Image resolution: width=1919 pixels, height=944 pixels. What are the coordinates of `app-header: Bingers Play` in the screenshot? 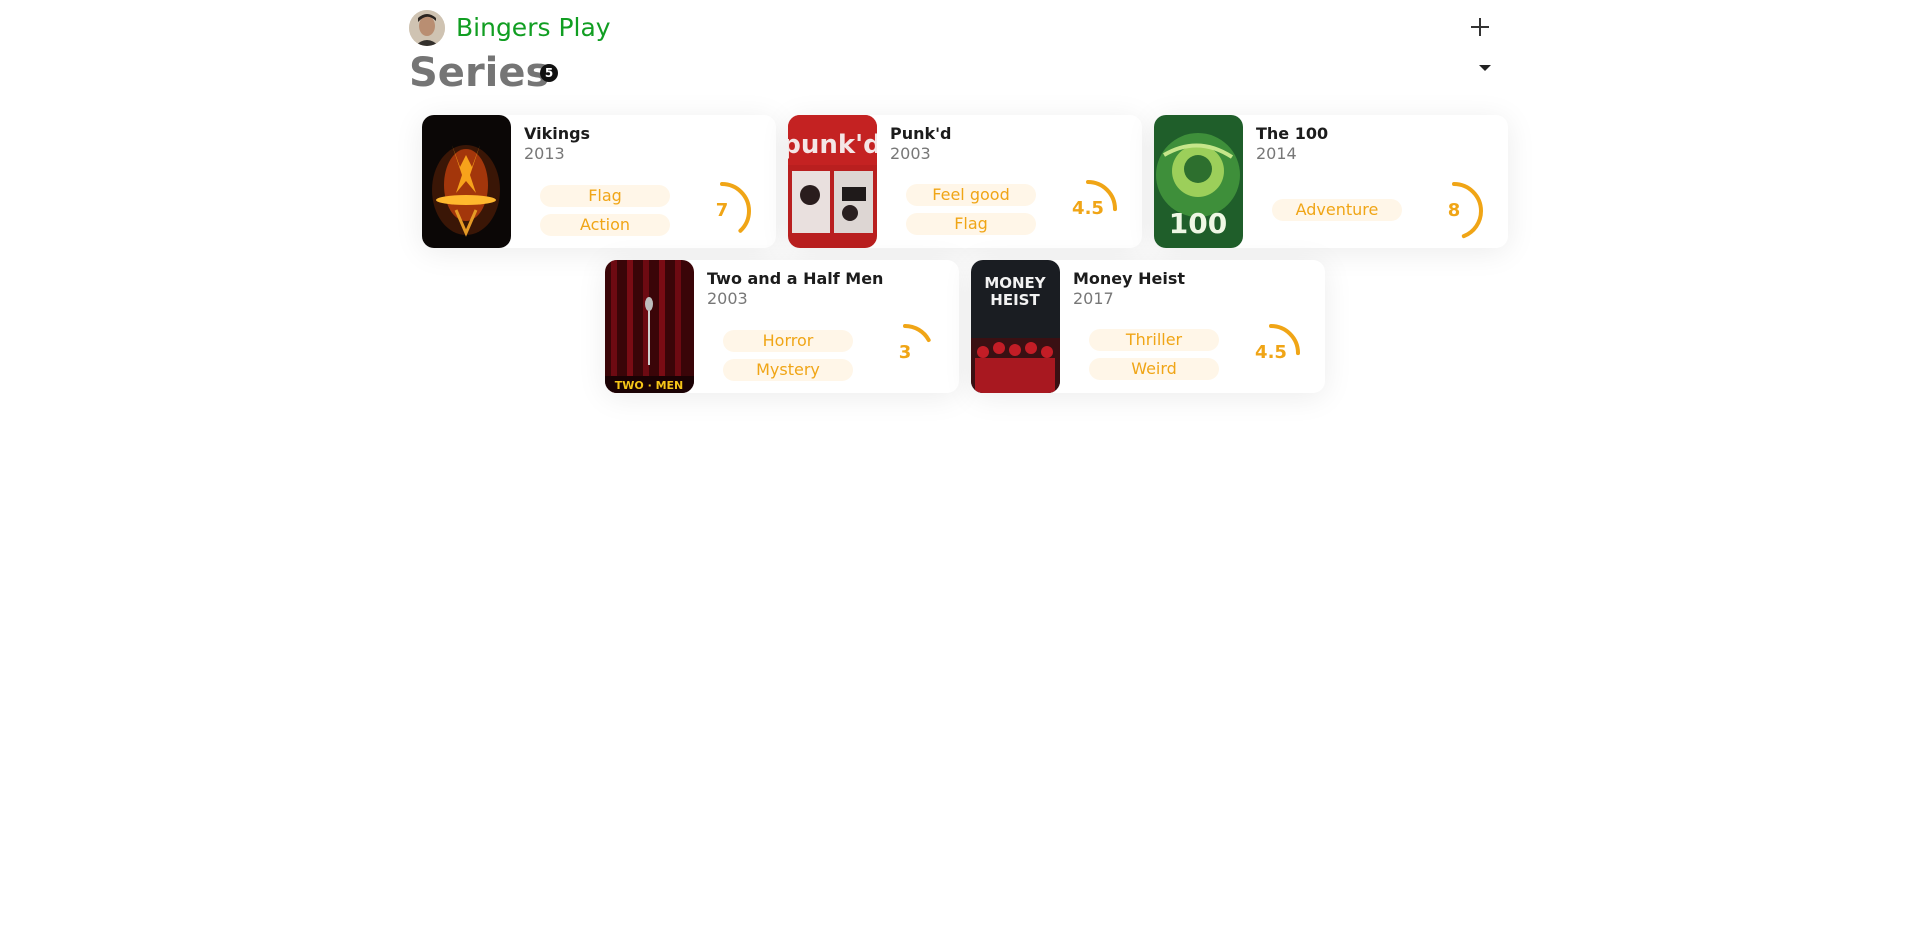 It's located at (955, 28).